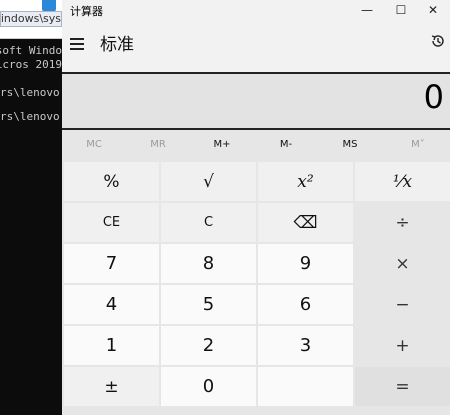 This screenshot has height=415, width=450. I want to click on digit-4-button: 4, so click(111, 304).